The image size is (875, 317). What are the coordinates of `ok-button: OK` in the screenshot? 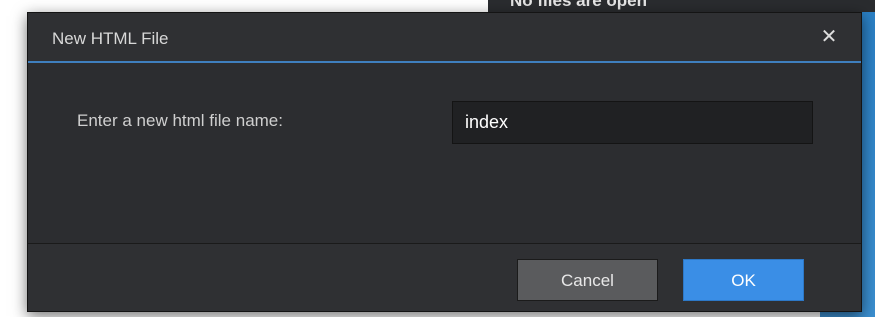 It's located at (743, 280).